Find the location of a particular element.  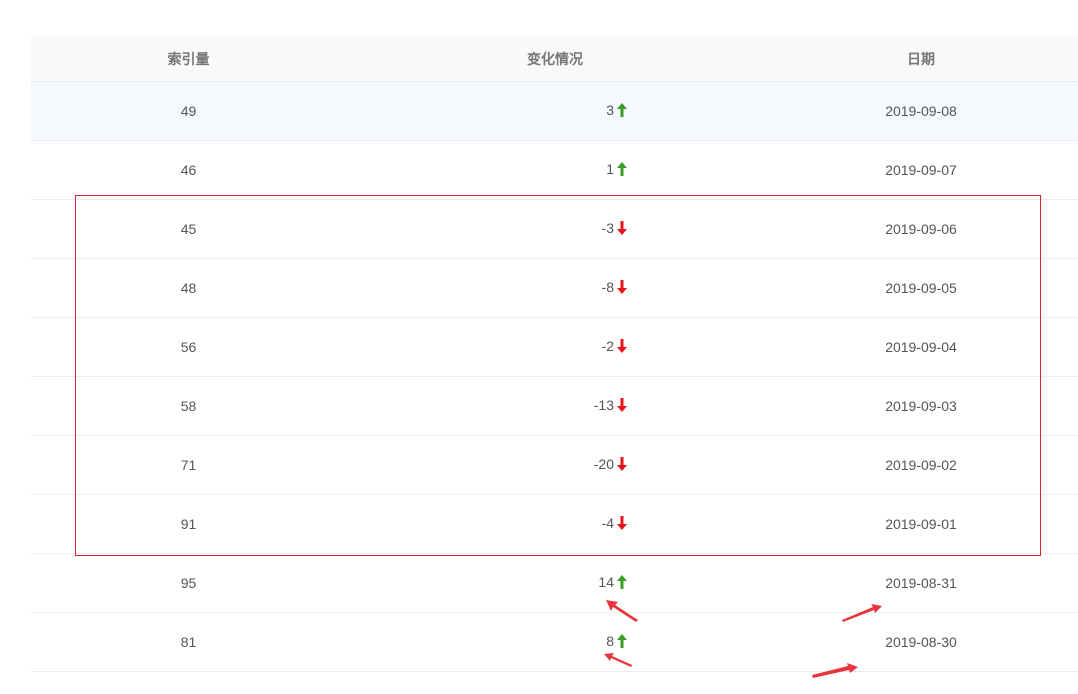

change-value: -20 is located at coordinates (603, 463).